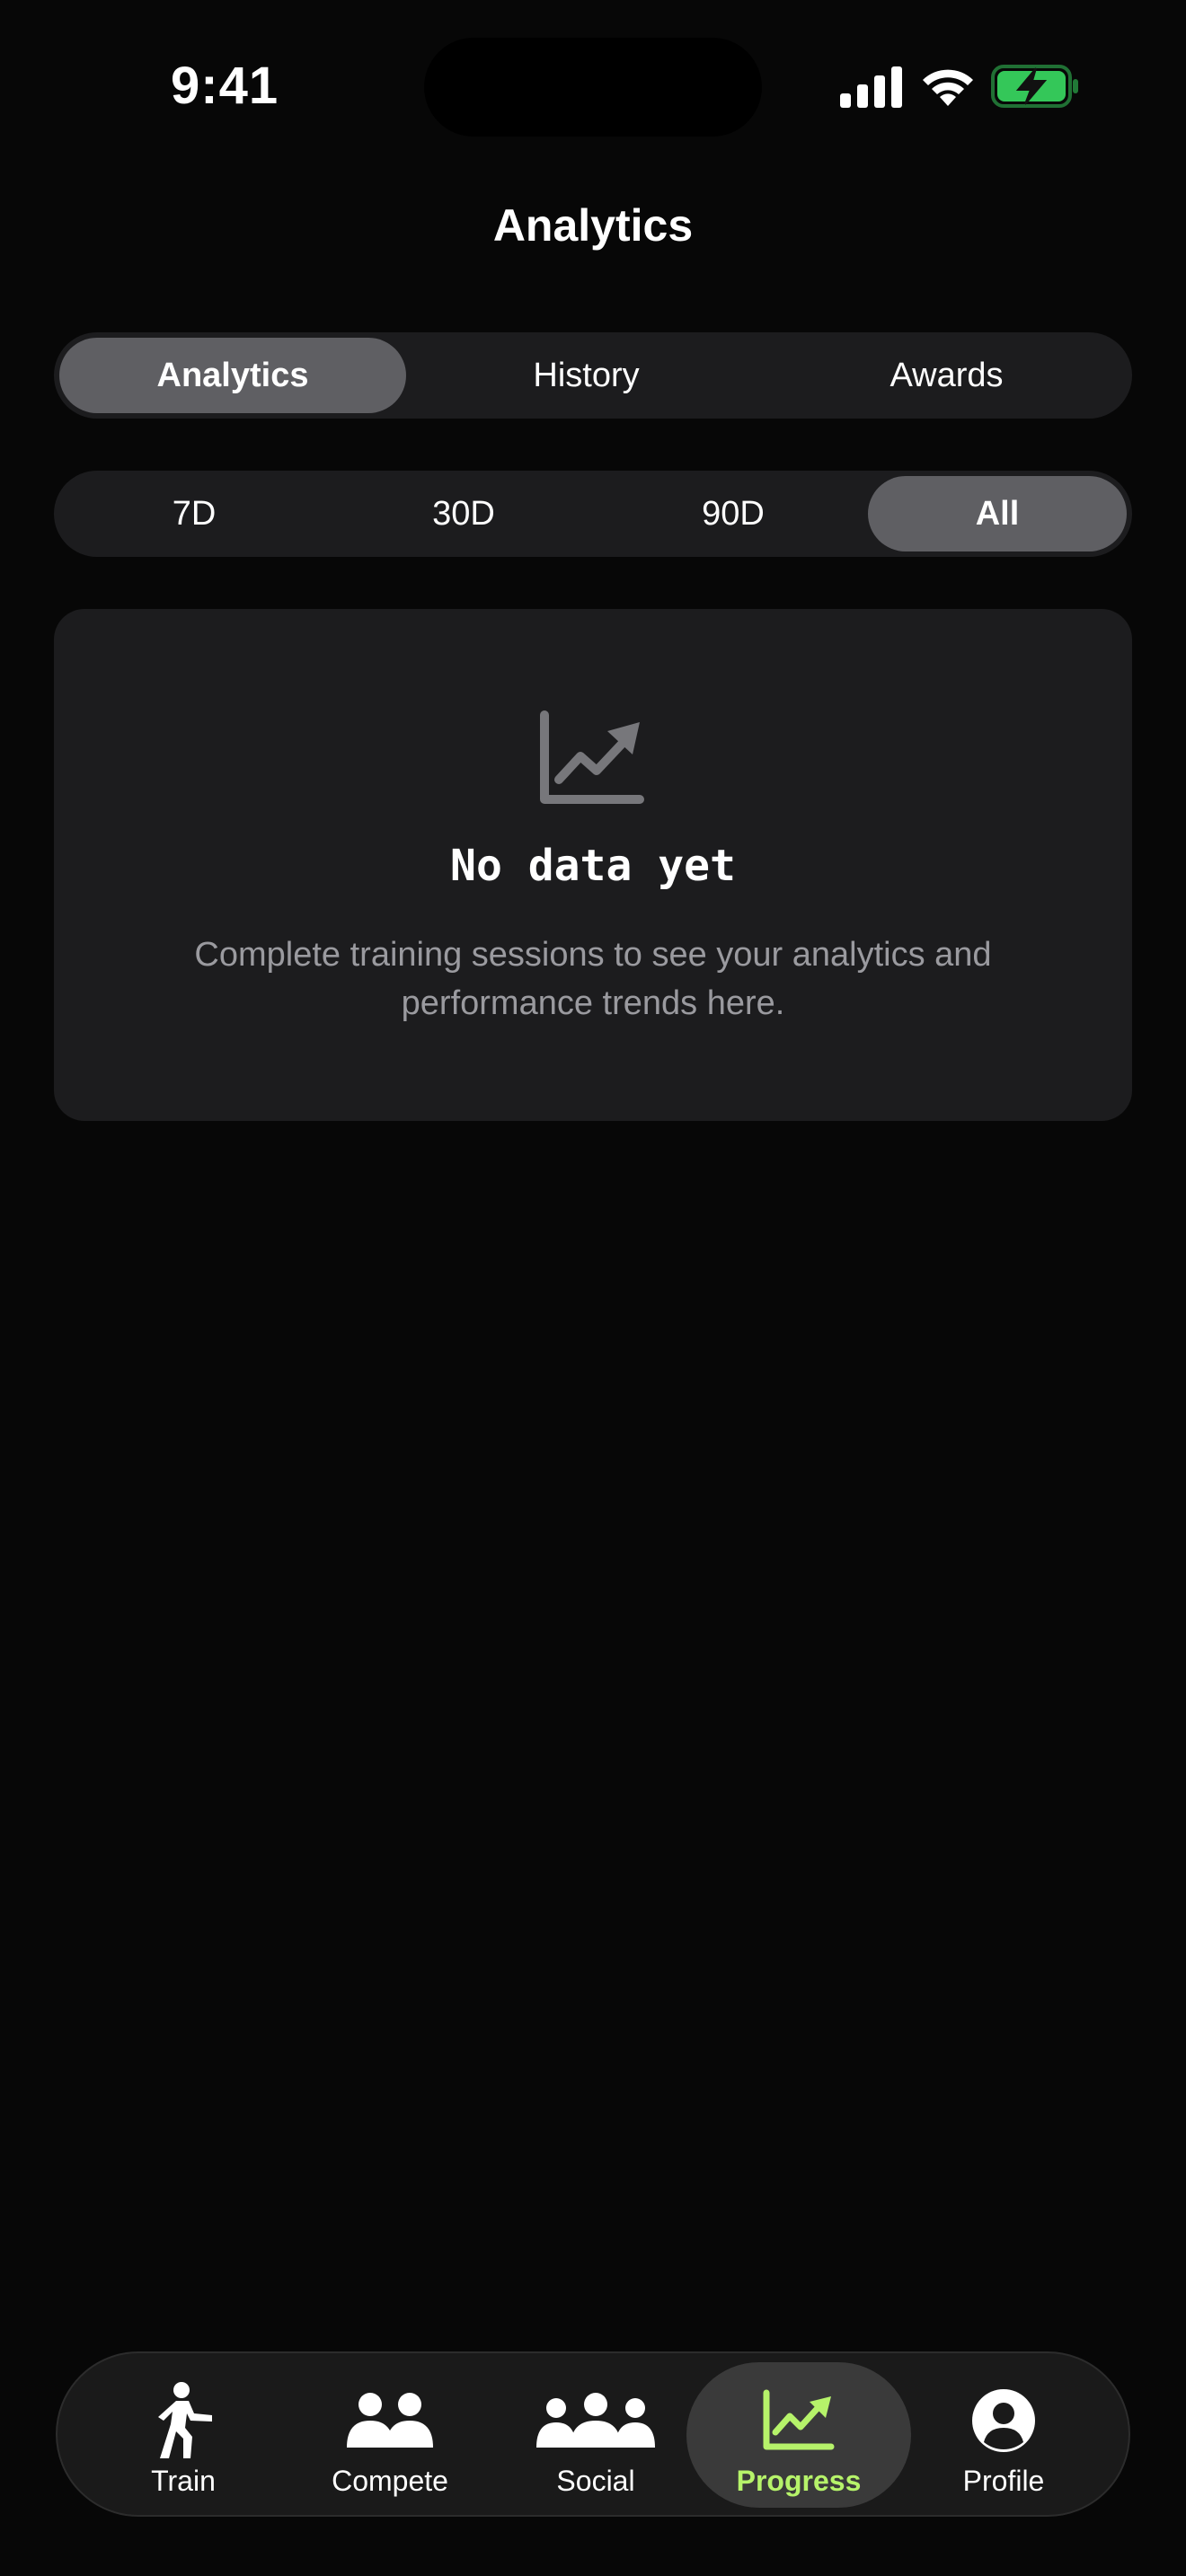  What do you see at coordinates (183, 2481) in the screenshot?
I see `tab-train-label: Train` at bounding box center [183, 2481].